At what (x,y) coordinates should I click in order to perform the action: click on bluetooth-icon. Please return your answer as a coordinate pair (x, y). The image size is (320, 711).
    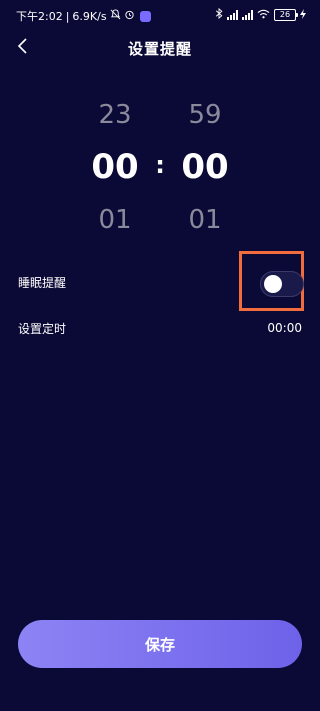
    Looking at the image, I should click on (219, 14).